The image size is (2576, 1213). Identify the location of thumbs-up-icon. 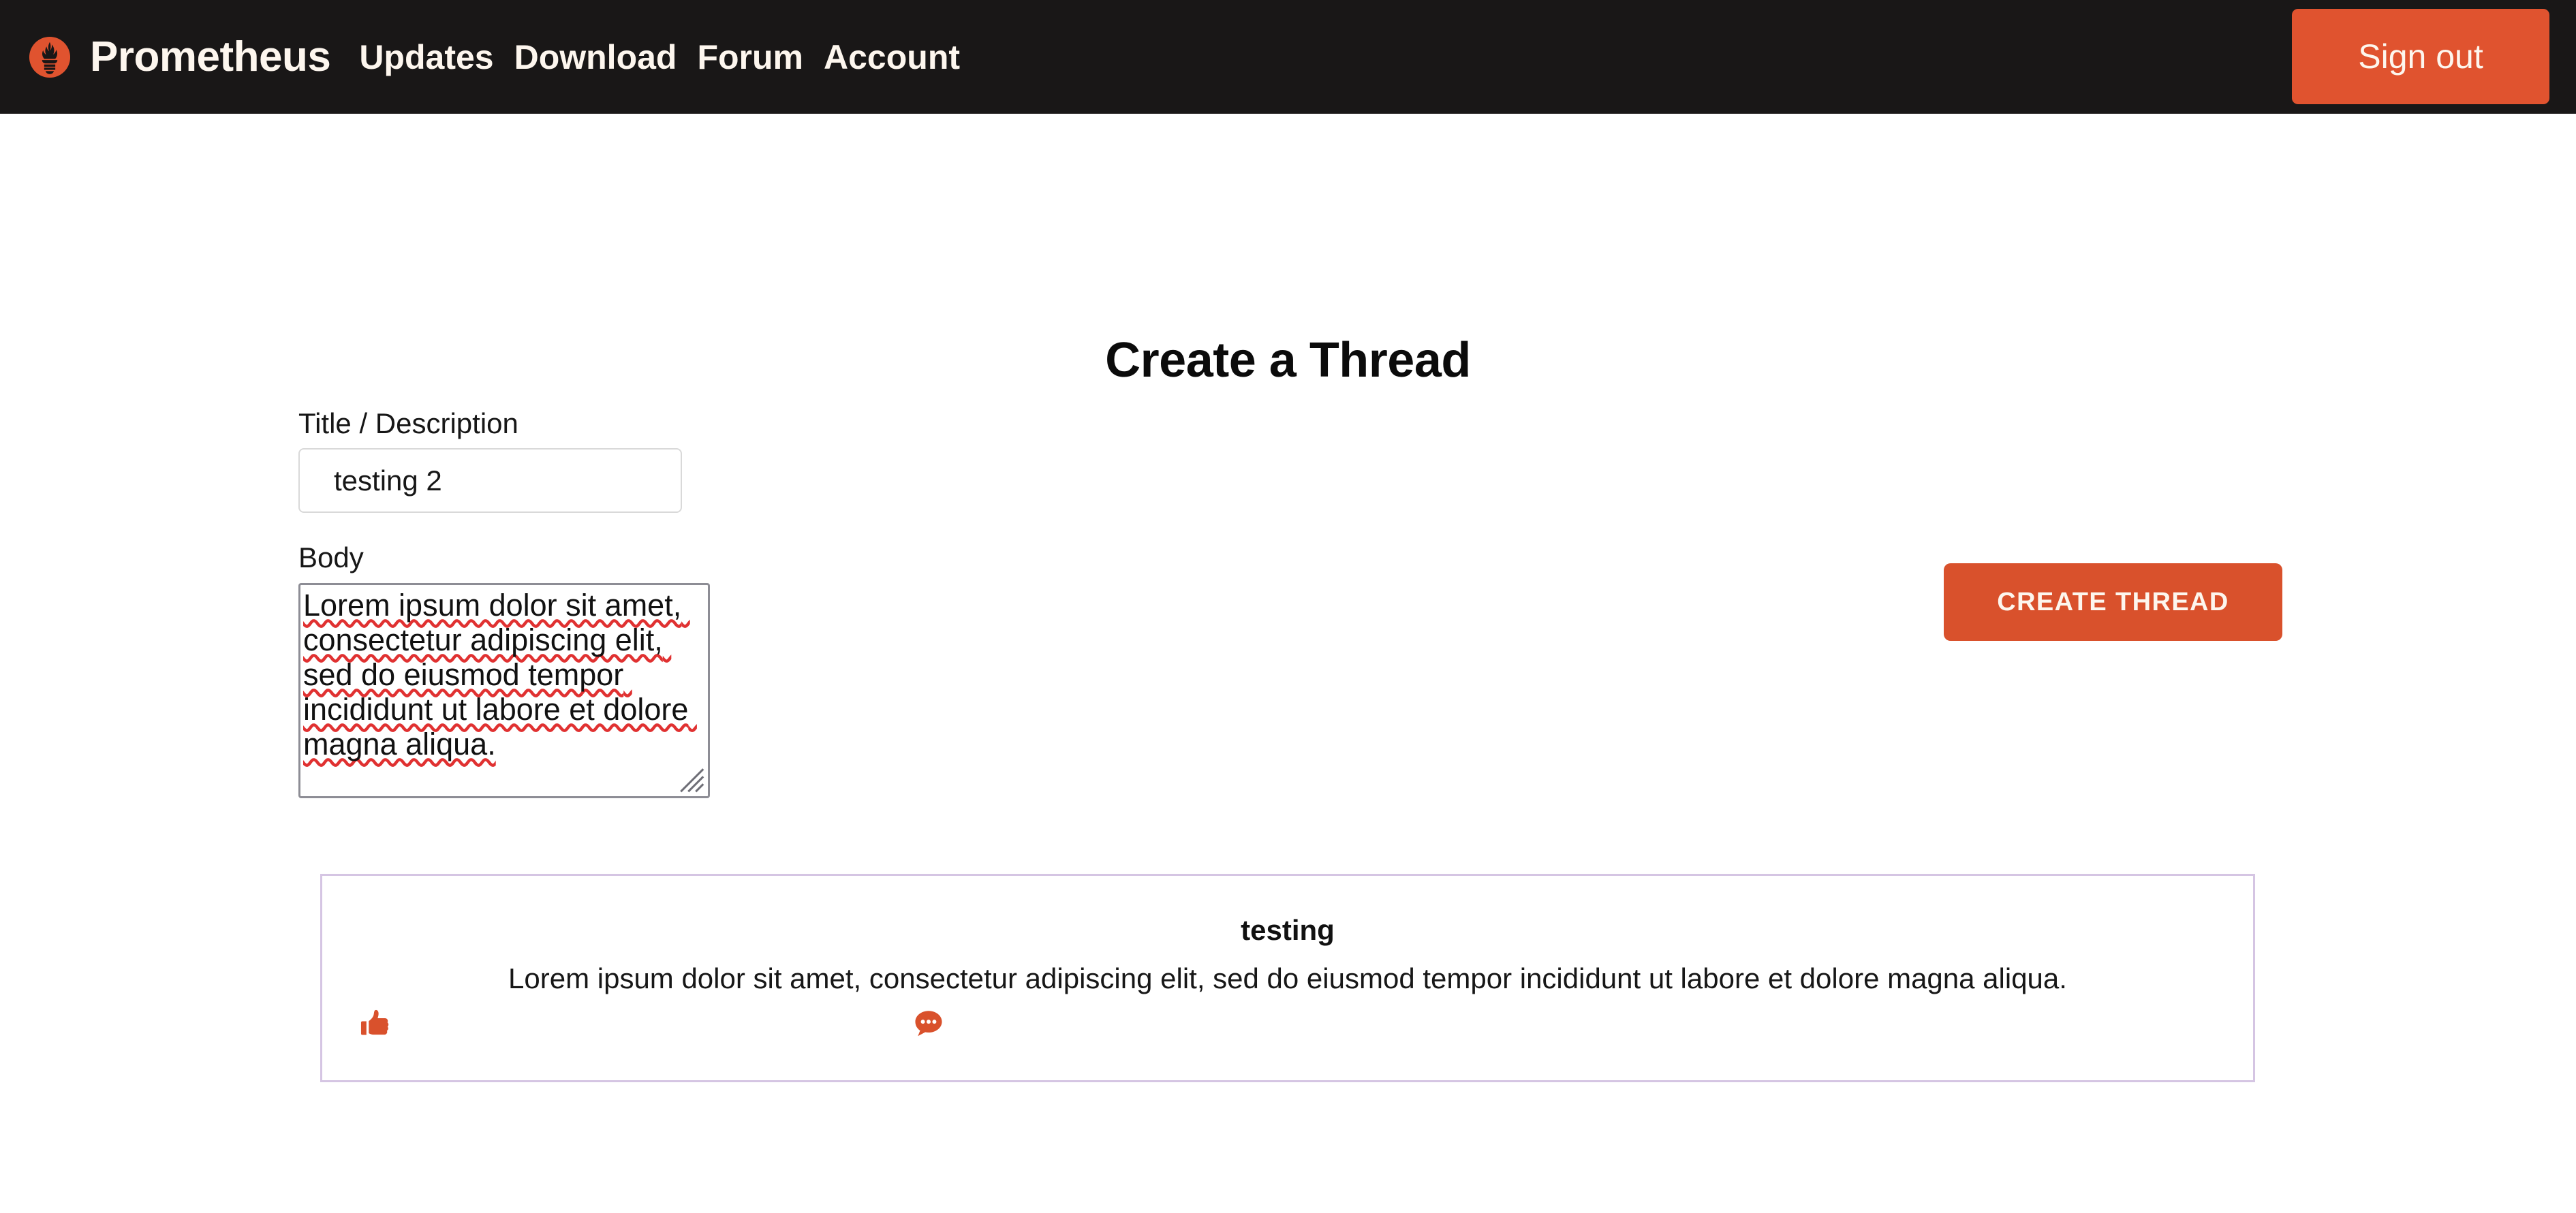
(376, 1023).